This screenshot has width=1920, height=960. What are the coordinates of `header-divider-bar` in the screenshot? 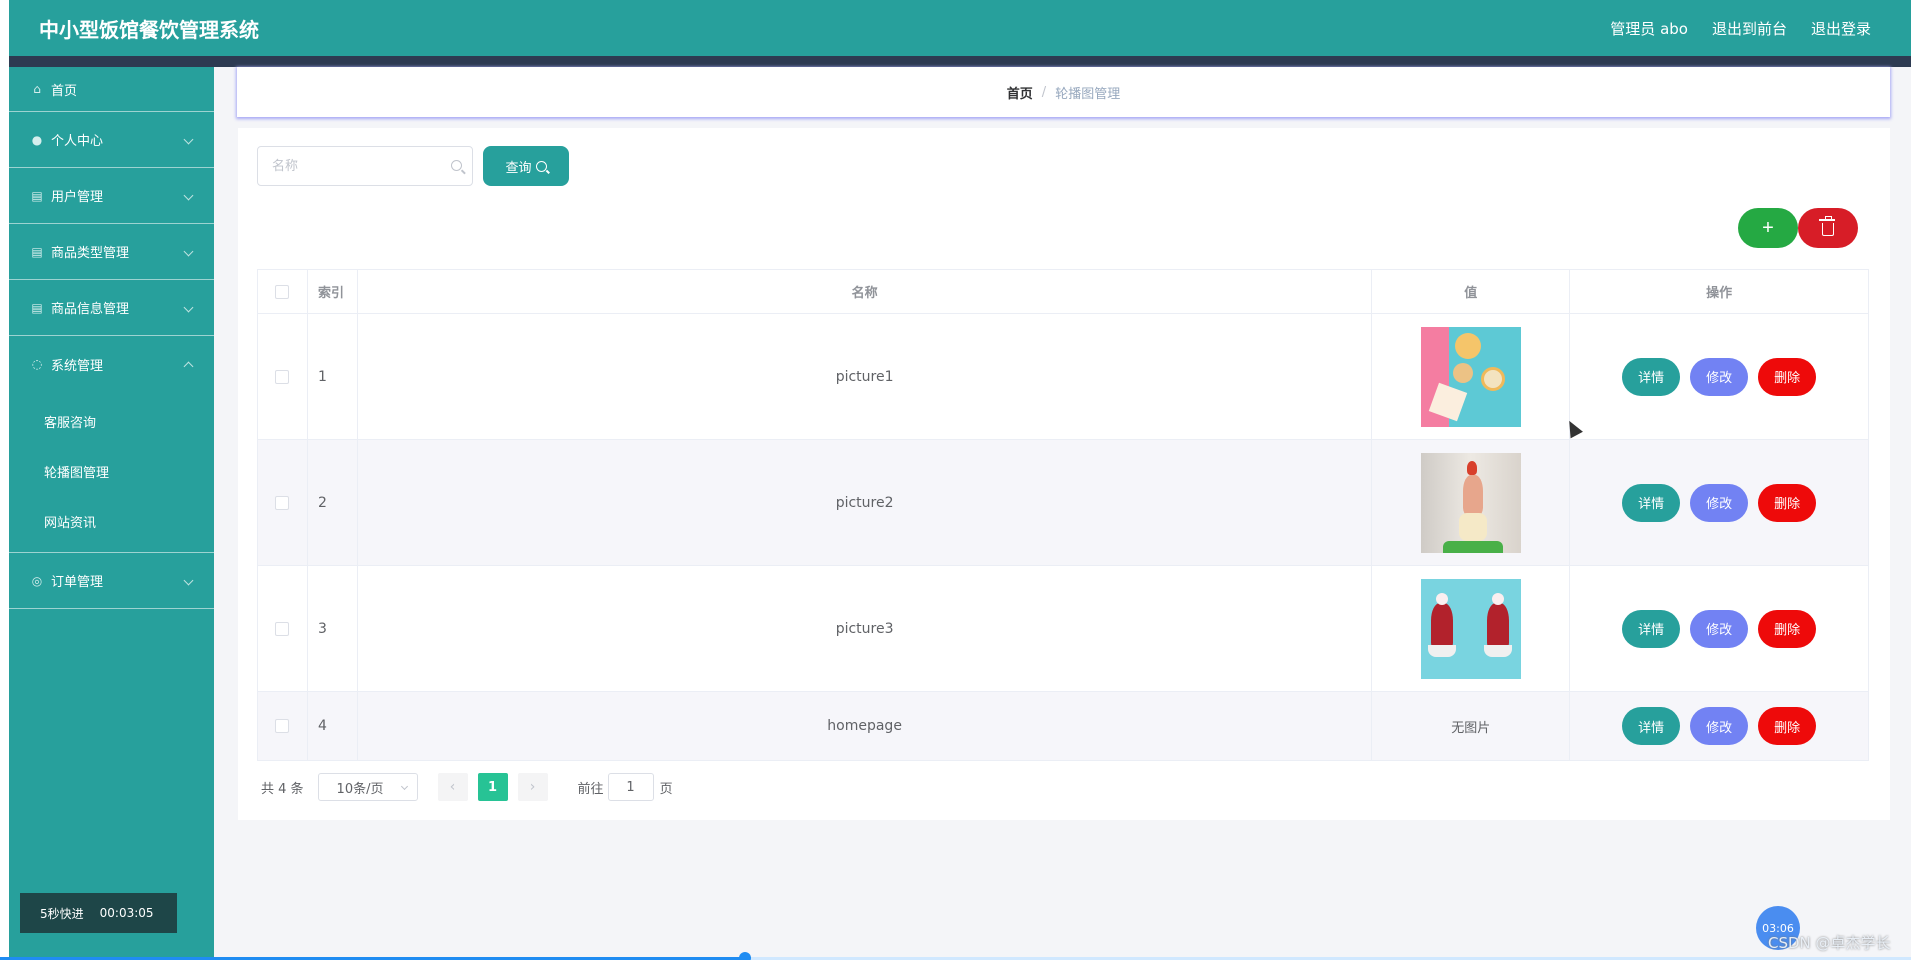 It's located at (960, 61).